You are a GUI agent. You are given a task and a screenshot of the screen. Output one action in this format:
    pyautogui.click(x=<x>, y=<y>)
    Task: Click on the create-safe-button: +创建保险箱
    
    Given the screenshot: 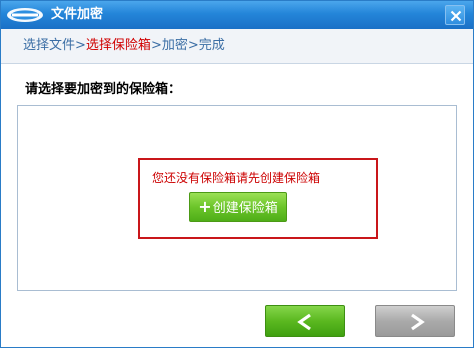 What is the action you would take?
    pyautogui.click(x=238, y=207)
    